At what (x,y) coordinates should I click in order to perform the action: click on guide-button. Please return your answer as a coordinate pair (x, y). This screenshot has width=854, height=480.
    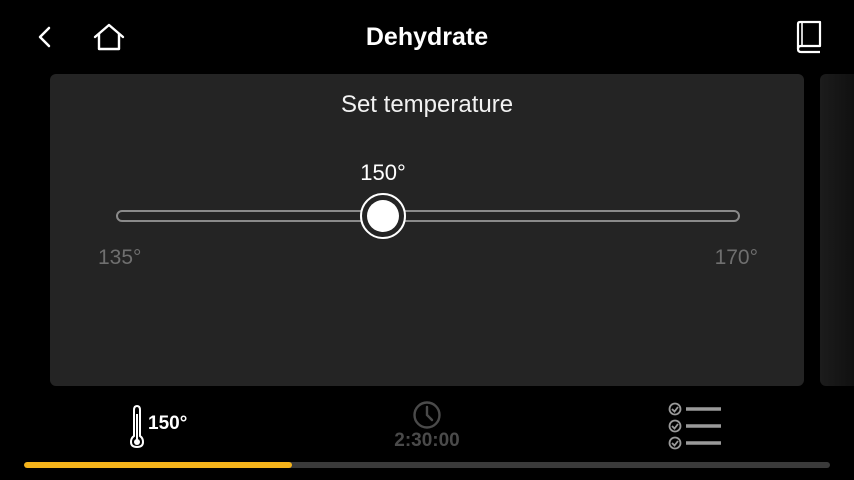
    Looking at the image, I should click on (809, 37).